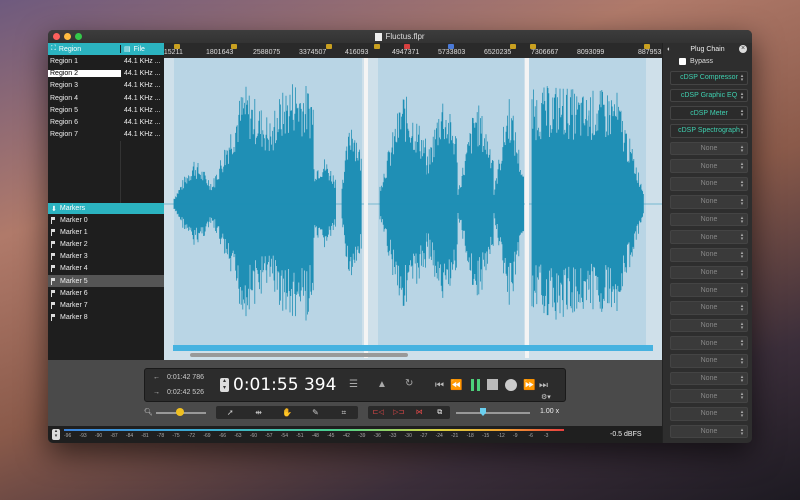 This screenshot has height=500, width=800. I want to click on plugin-slot: cDSP Graphic EQ ▴ ▾, so click(709, 95).